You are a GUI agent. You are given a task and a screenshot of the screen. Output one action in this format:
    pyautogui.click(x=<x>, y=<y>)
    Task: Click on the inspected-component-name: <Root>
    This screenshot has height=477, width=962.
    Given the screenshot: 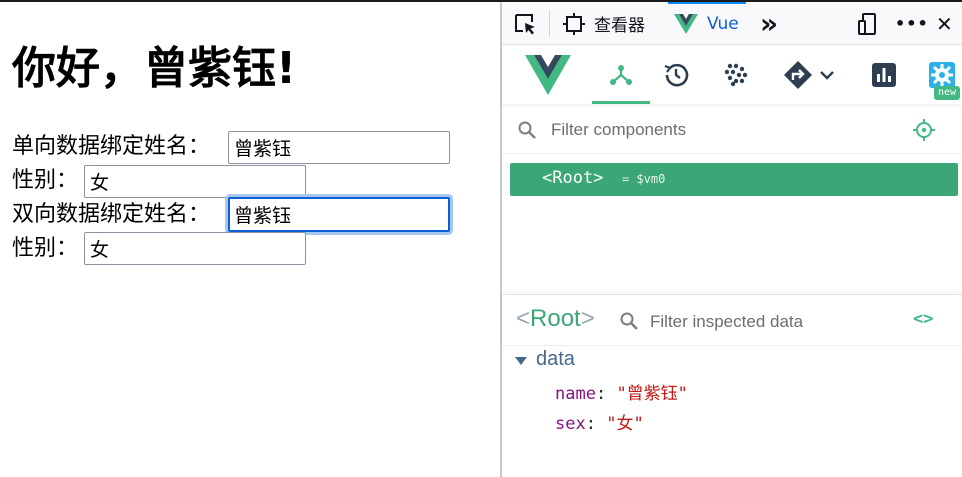 What is the action you would take?
    pyautogui.click(x=555, y=318)
    